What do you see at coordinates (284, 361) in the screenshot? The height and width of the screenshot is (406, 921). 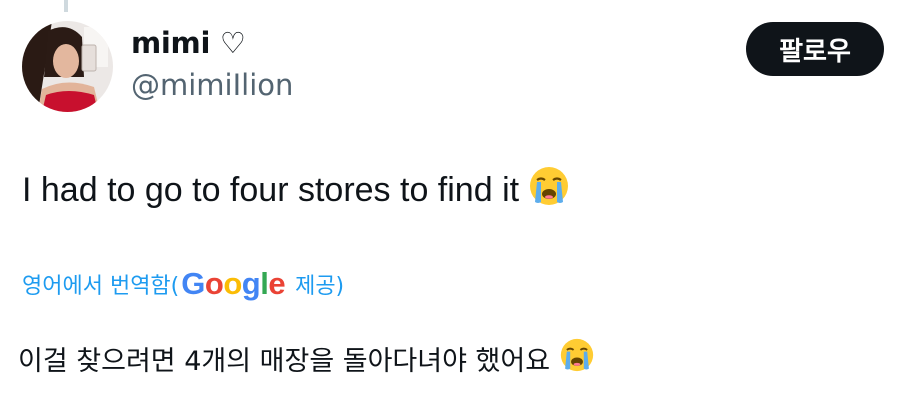 I see `translated-text: 이걸 찾으려면 4개의 매장을 돌아다녀야 했어요` at bounding box center [284, 361].